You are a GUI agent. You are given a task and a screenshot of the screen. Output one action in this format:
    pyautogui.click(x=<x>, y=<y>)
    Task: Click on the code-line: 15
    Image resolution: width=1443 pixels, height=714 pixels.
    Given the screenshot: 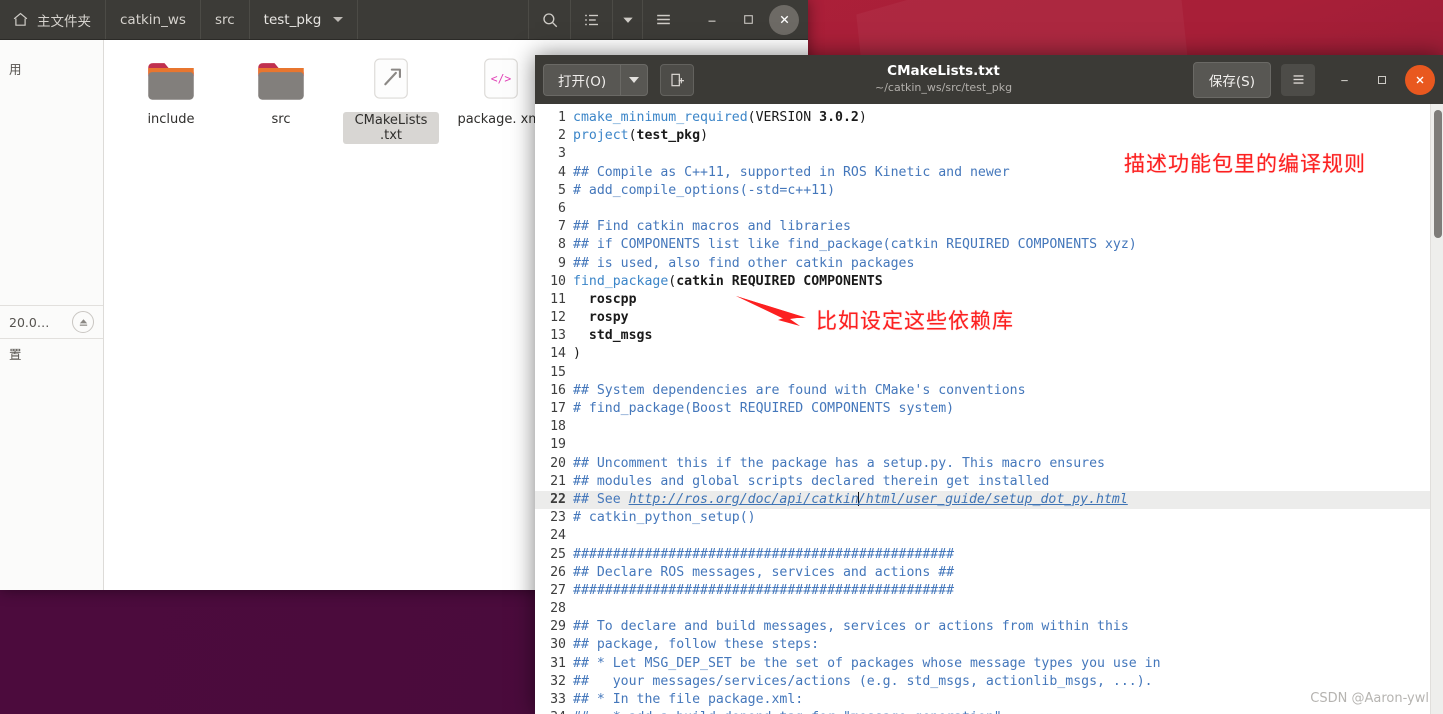 What is the action you would take?
    pyautogui.click(x=982, y=373)
    